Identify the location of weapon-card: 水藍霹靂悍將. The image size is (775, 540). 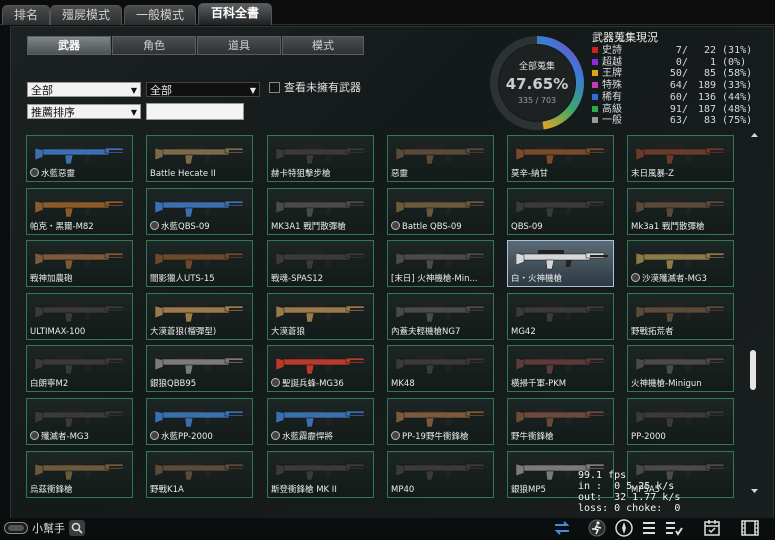
(320, 421).